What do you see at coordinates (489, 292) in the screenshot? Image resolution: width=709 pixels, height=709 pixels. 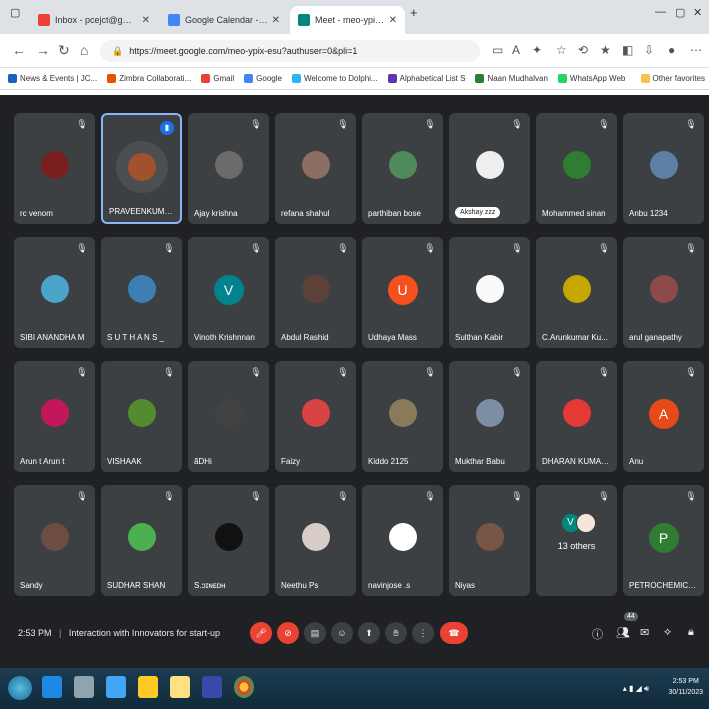 I see `participant-tile: 🎙︎ Sulthan Kabir` at bounding box center [489, 292].